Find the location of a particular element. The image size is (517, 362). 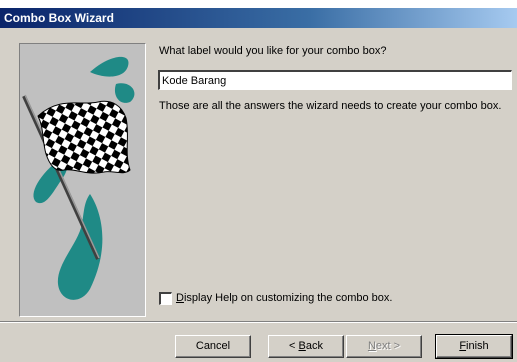

back-button: < Back is located at coordinates (306, 346).